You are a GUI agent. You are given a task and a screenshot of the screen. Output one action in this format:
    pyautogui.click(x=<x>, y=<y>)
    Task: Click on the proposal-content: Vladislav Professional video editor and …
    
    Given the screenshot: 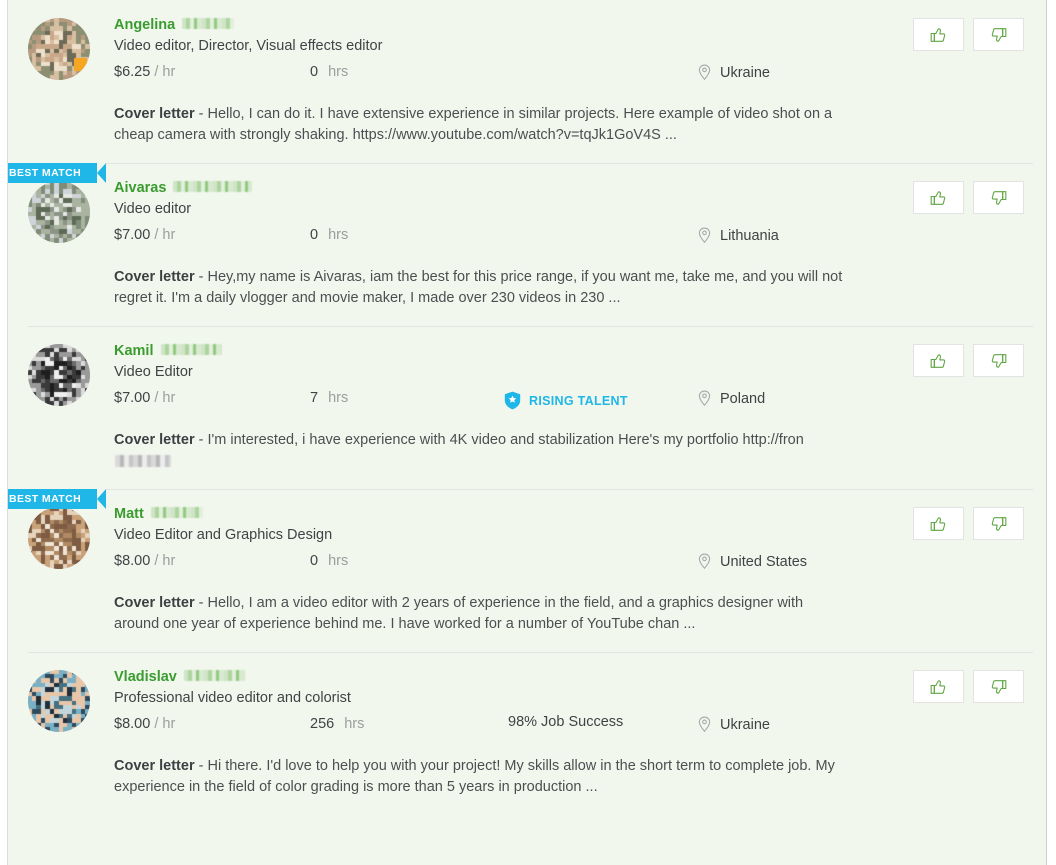 What is the action you would take?
    pyautogui.click(x=495, y=733)
    